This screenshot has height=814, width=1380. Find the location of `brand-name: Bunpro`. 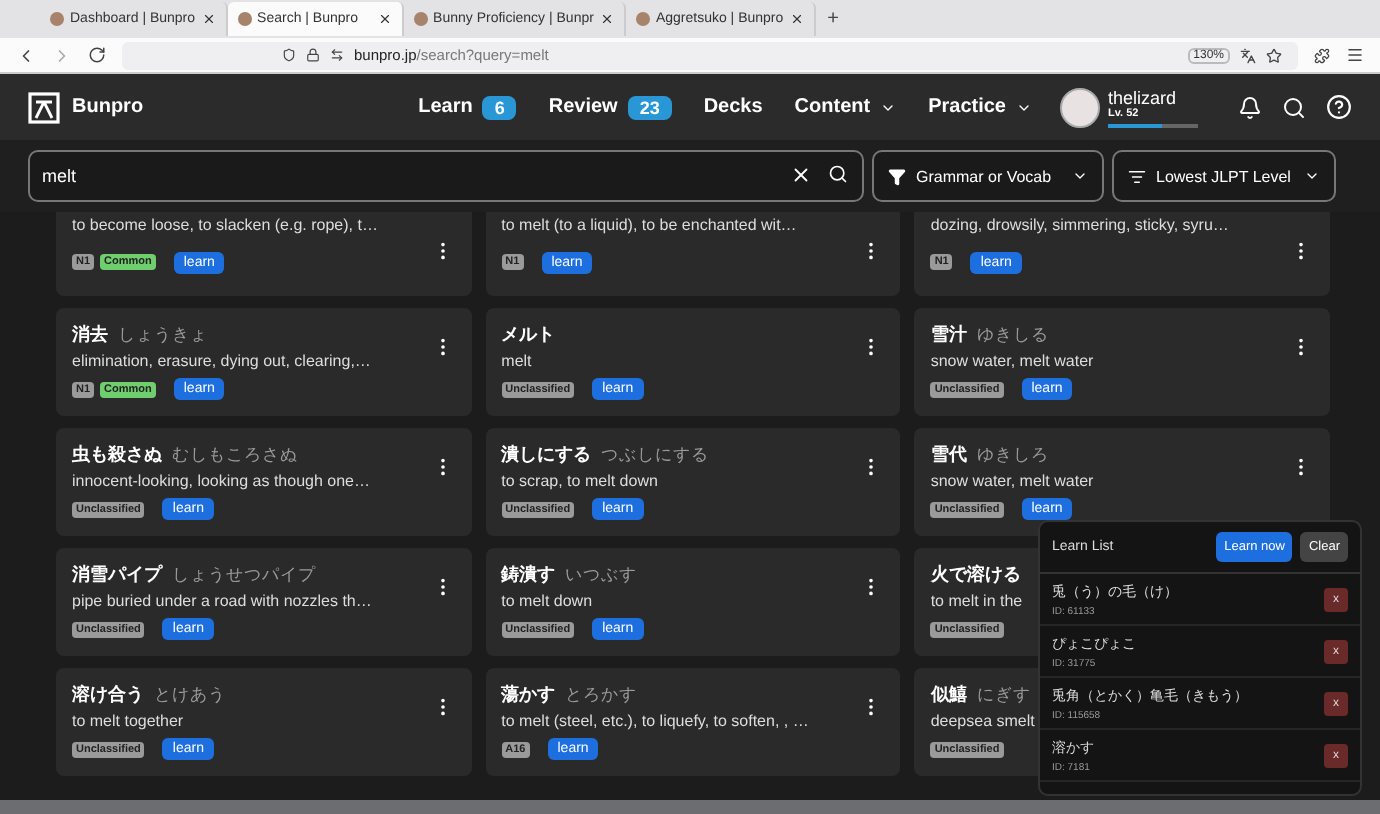

brand-name: Bunpro is located at coordinates (108, 107).